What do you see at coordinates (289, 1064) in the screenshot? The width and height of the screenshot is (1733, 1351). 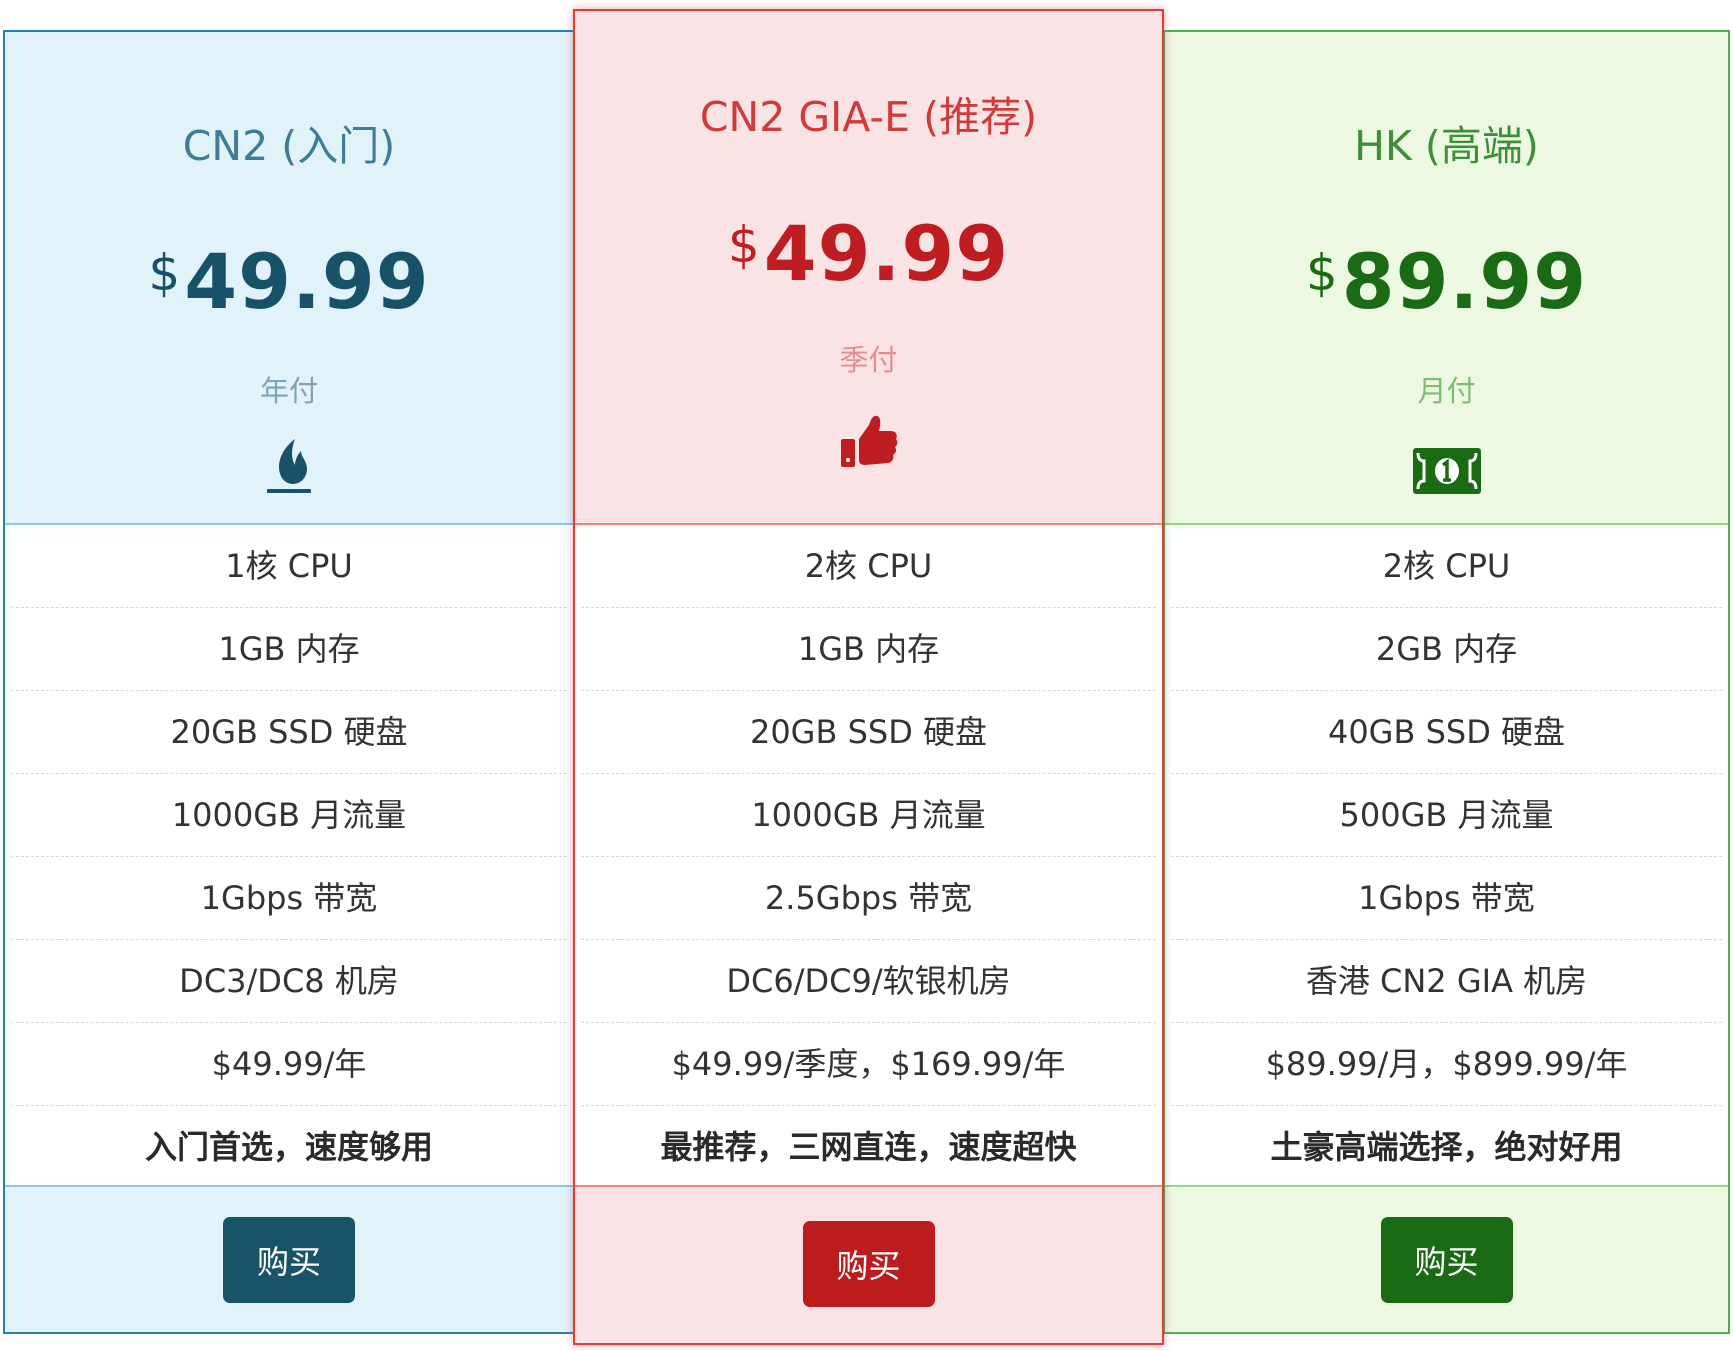 I see `feature-item: $49.99/年` at bounding box center [289, 1064].